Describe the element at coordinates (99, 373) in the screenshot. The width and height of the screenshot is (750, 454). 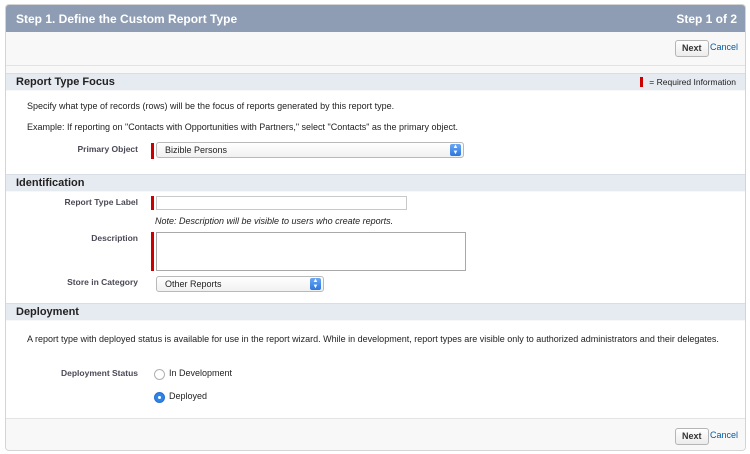
I see `deployment-status-label: Deployment Status` at that location.